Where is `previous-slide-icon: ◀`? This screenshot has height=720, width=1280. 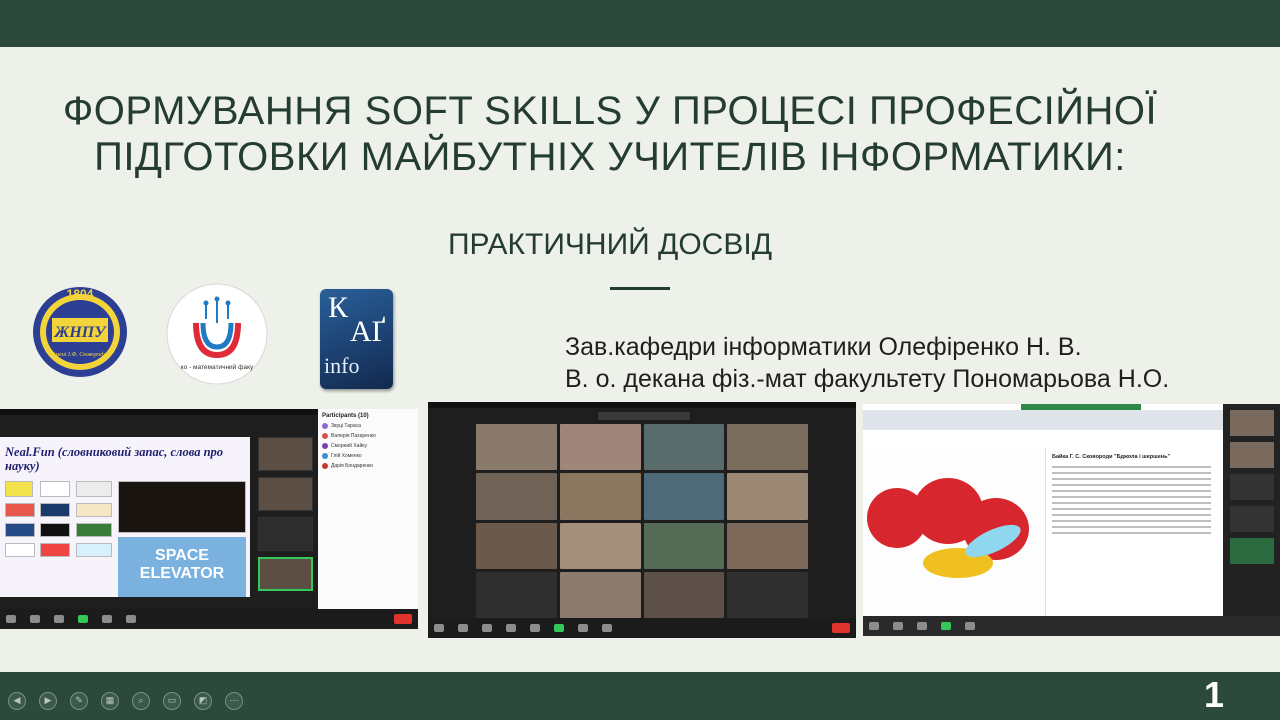
previous-slide-icon: ◀ is located at coordinates (17, 701).